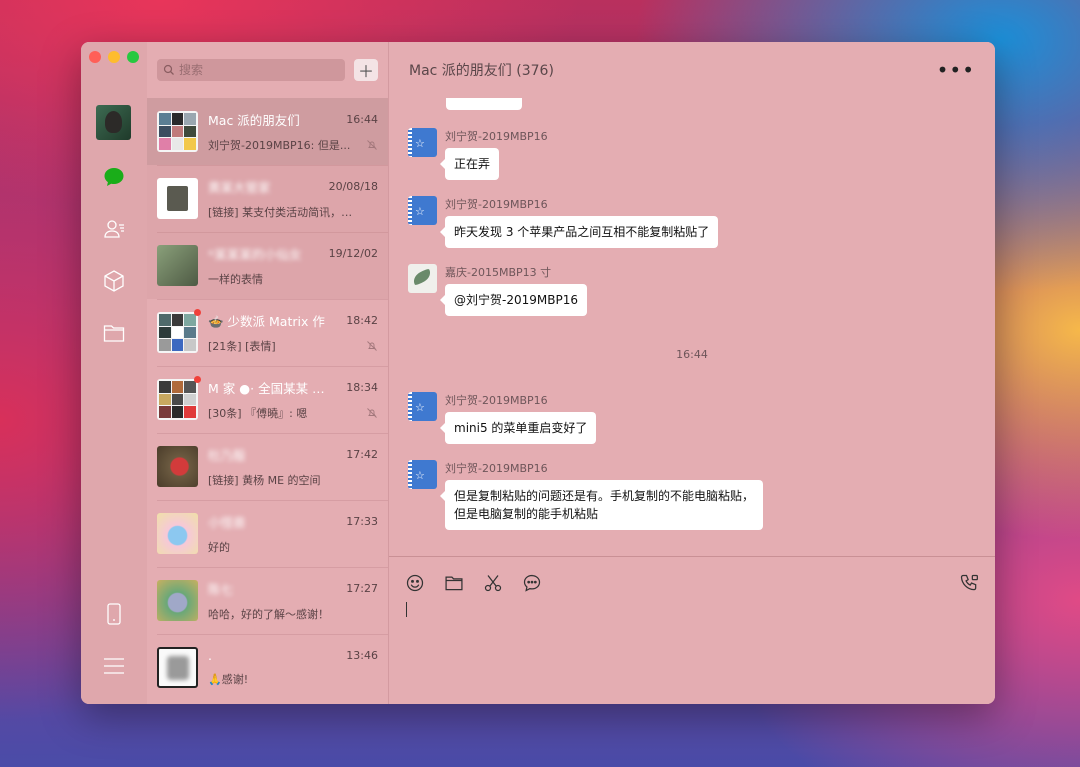 The image size is (1080, 767). I want to click on message: 刘宁贺-2019MBP16 正在弄, so click(478, 154).